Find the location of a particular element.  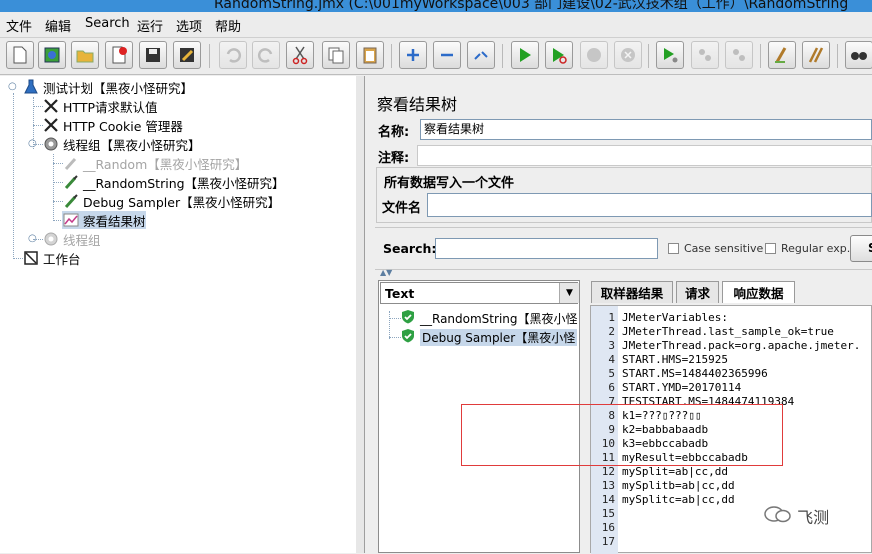

tree-item-label: HTTP请求默认值 is located at coordinates (110, 107).